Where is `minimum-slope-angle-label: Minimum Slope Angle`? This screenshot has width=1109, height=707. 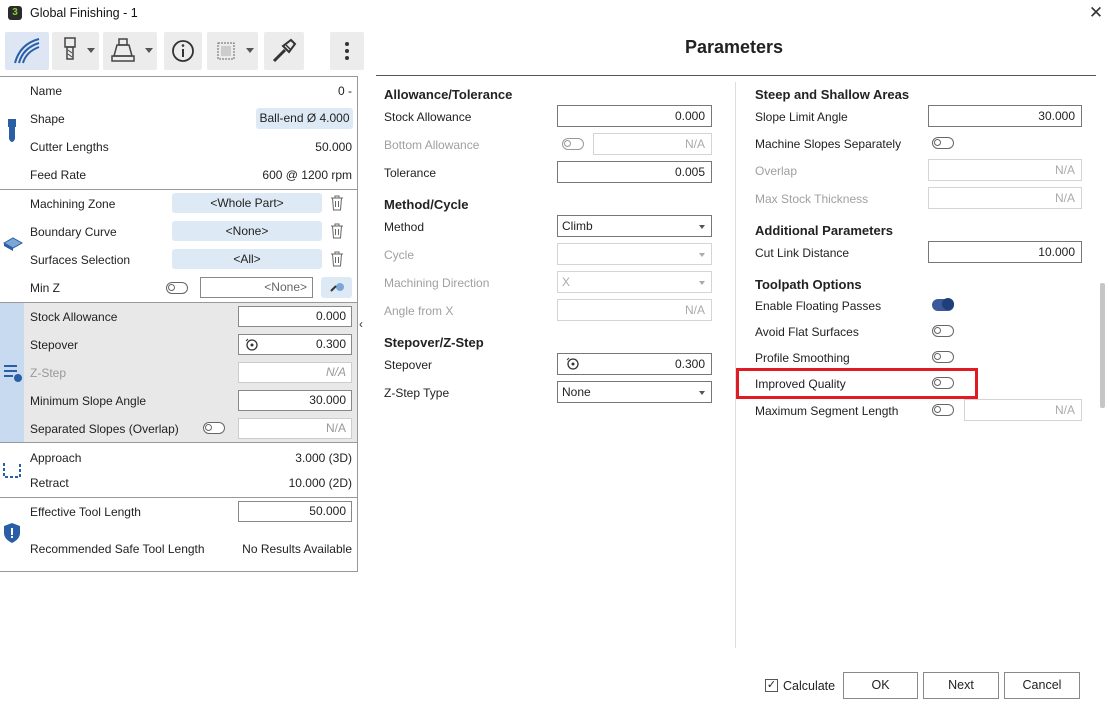 minimum-slope-angle-label: Minimum Slope Angle is located at coordinates (88, 401).